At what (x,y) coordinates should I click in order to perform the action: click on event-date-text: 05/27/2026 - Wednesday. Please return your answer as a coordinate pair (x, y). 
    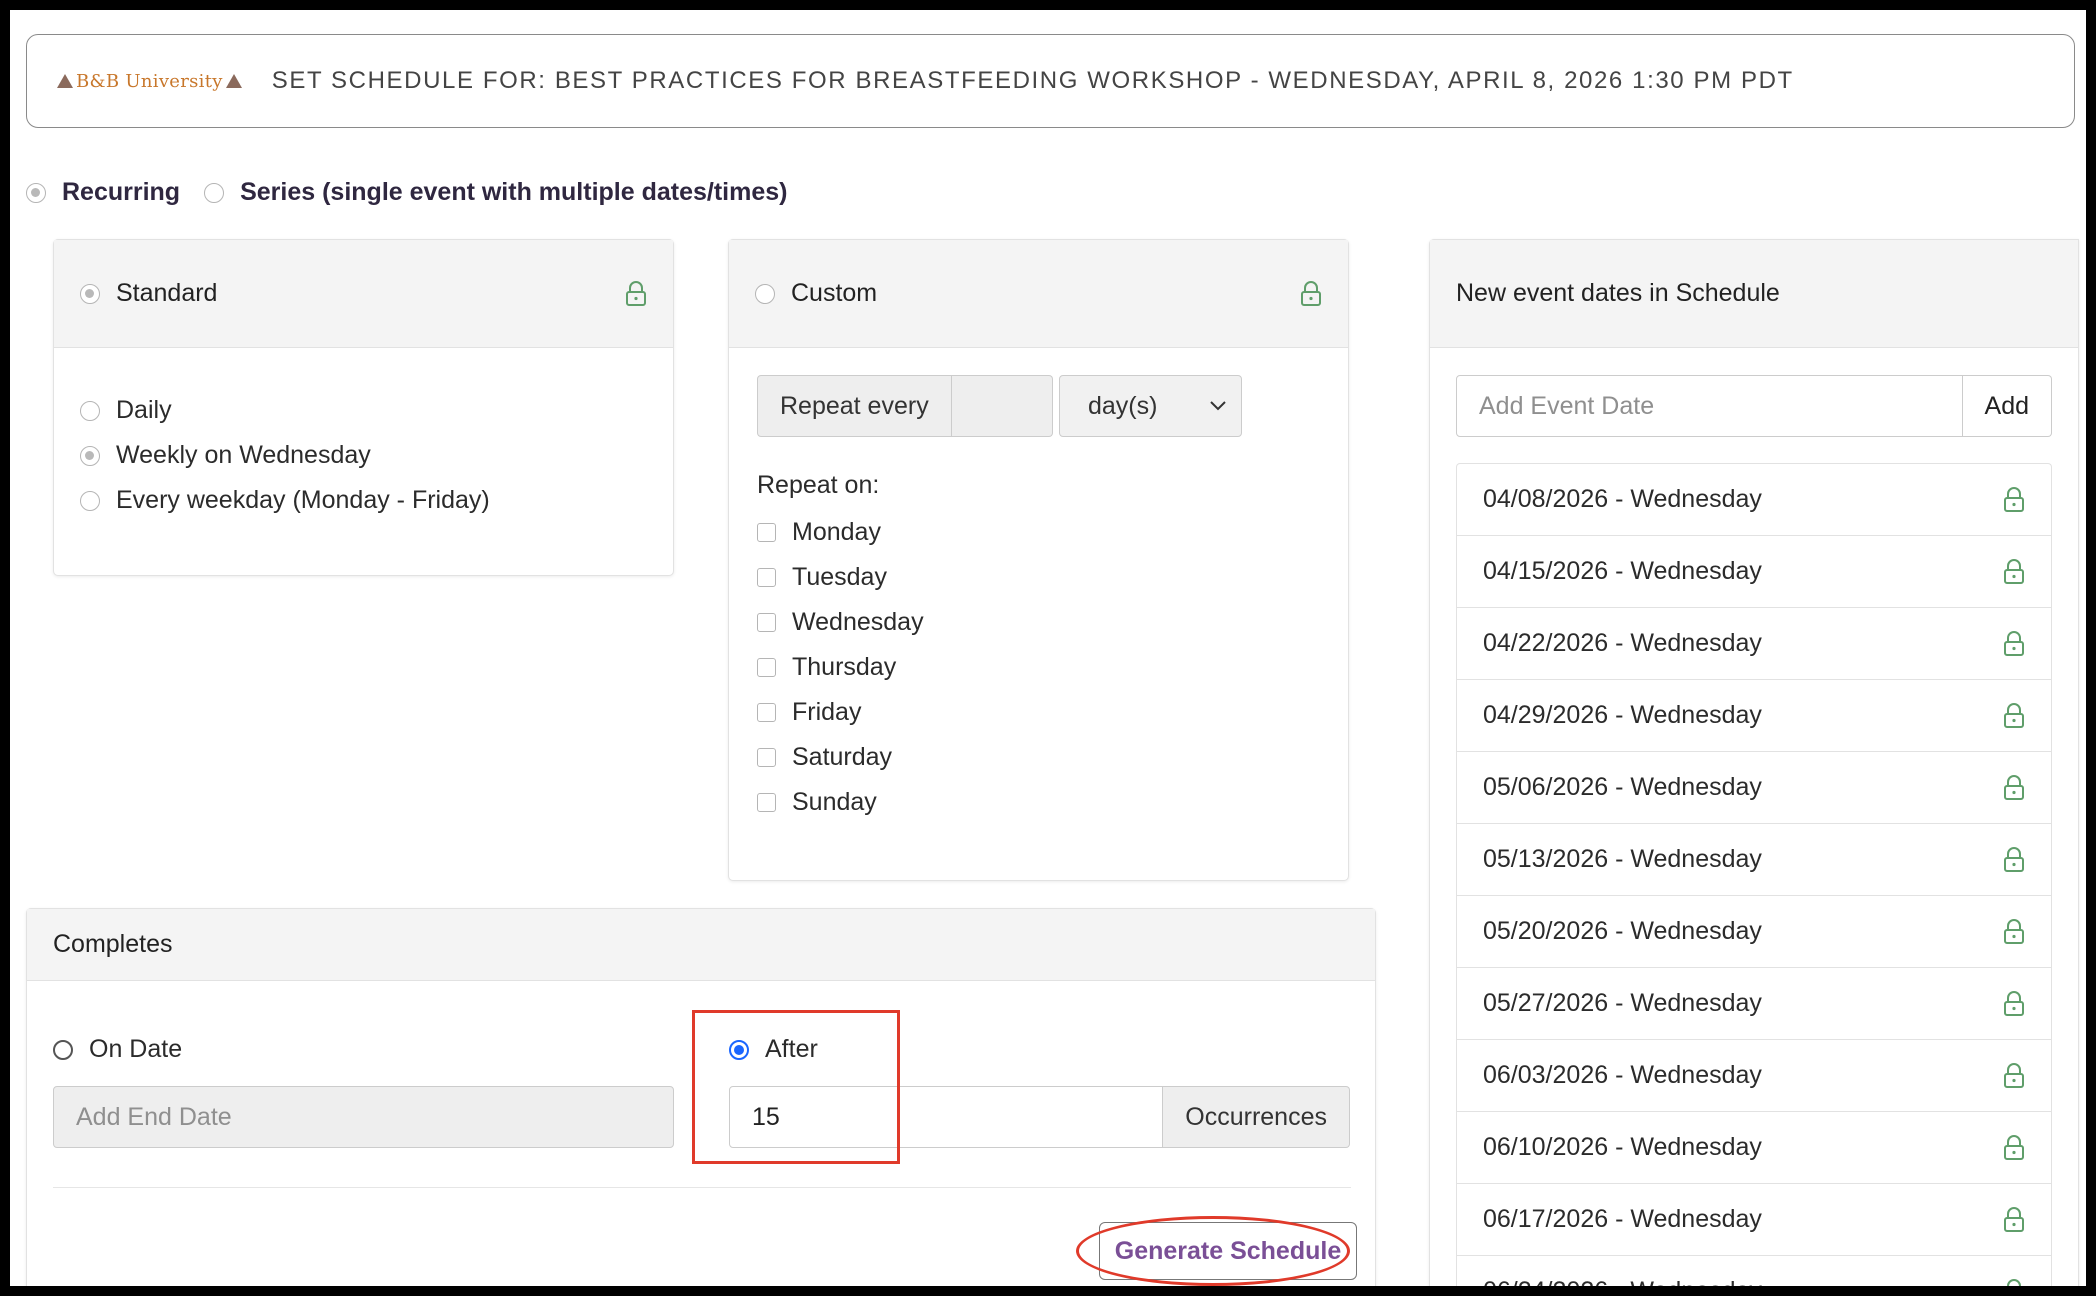
    Looking at the image, I should click on (1622, 1003).